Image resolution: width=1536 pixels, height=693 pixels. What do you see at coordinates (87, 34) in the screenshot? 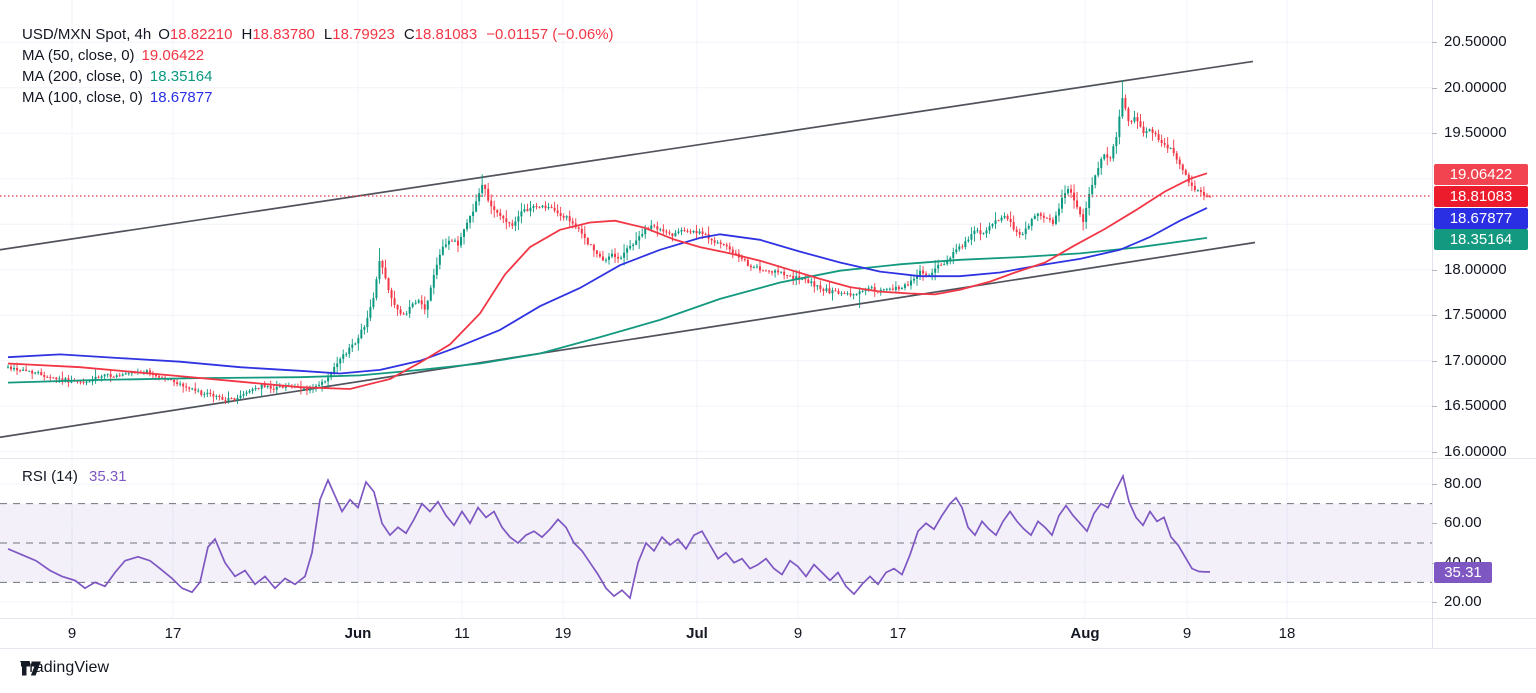
I see `symbol-title: USD/MXN Spot, 4h` at bounding box center [87, 34].